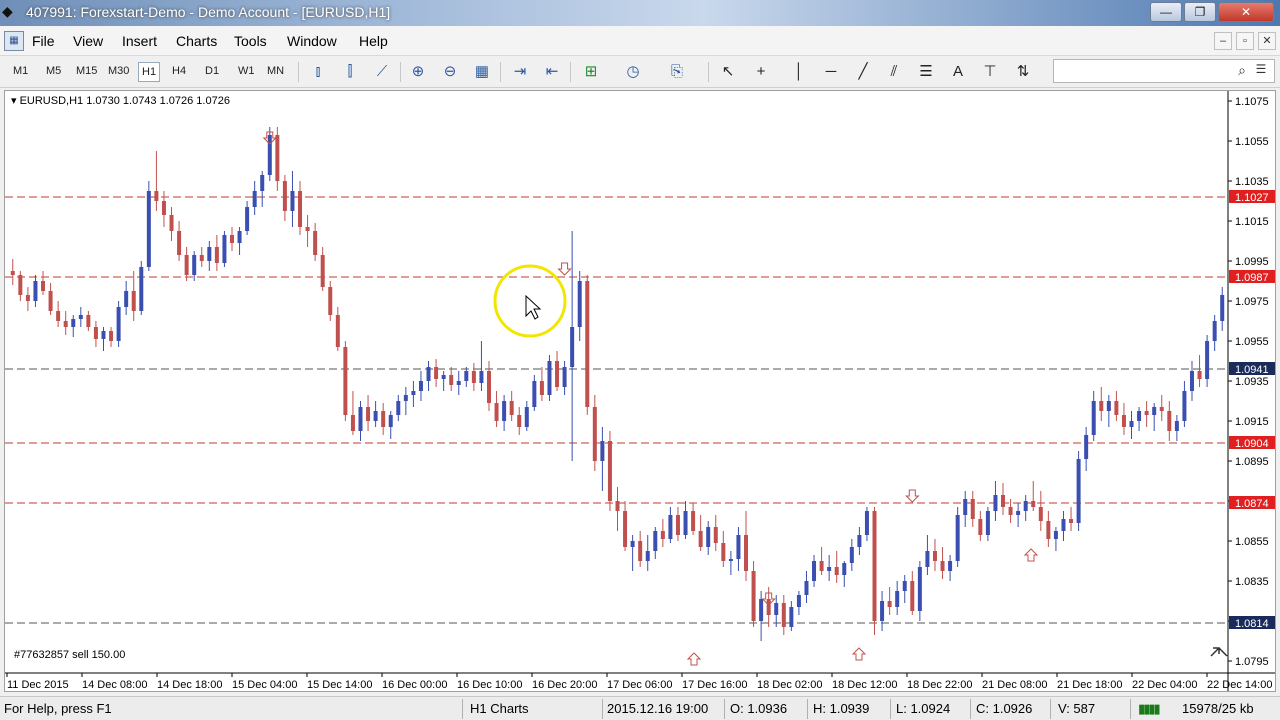  What do you see at coordinates (339, 685) in the screenshot?
I see `time-tick-label: 15 Dec 14:00` at bounding box center [339, 685].